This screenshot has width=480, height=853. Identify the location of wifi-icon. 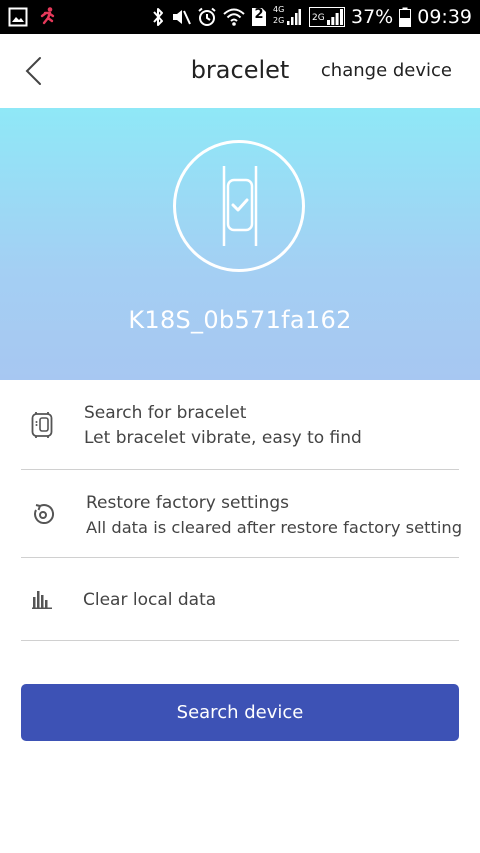
(234, 17).